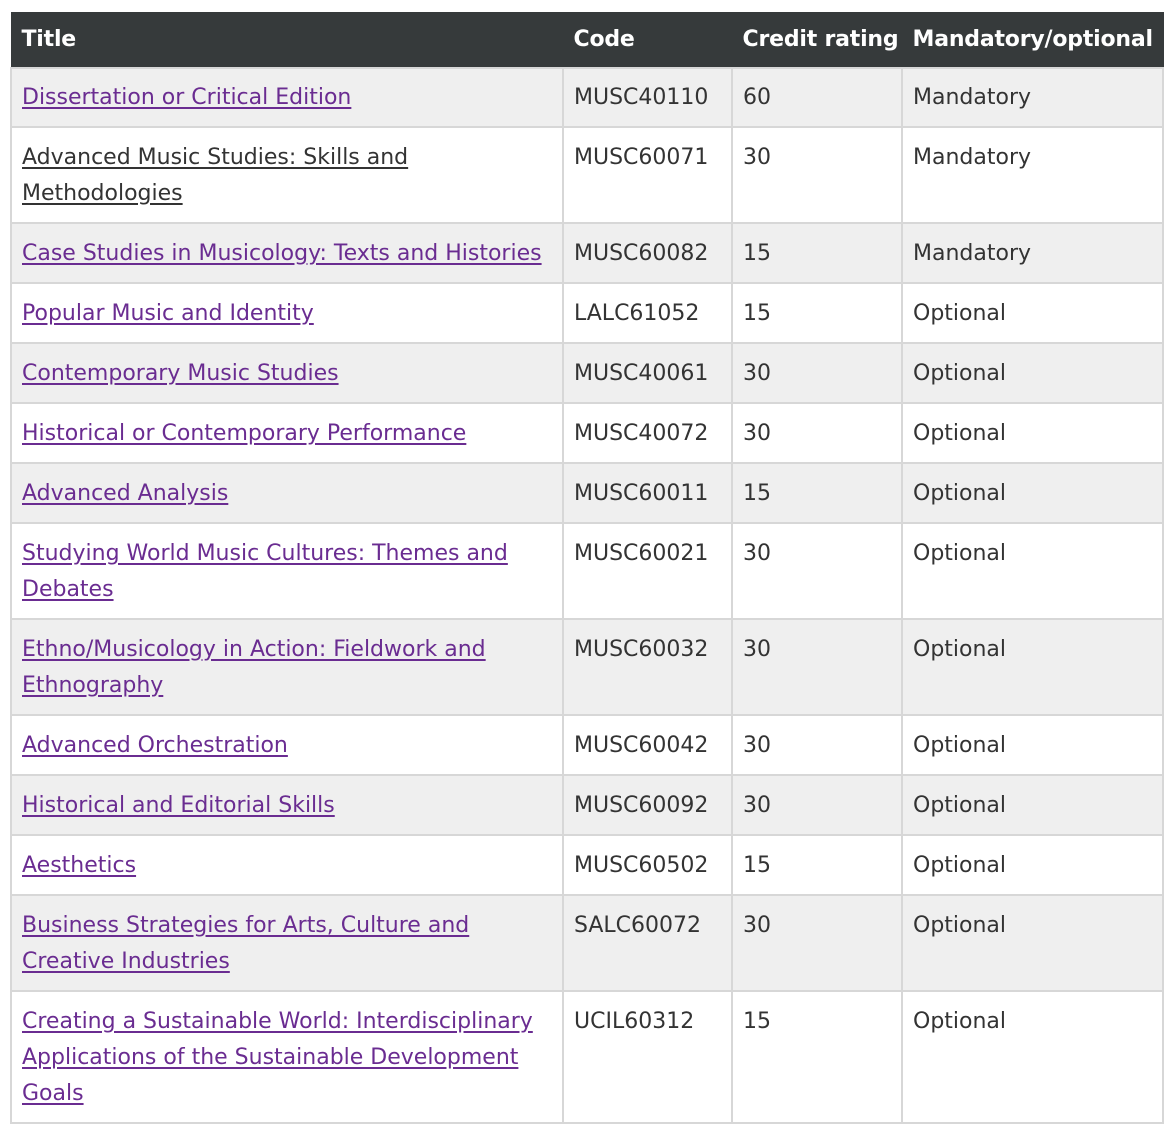  I want to click on code-cell: MUSC60011, so click(647, 493).